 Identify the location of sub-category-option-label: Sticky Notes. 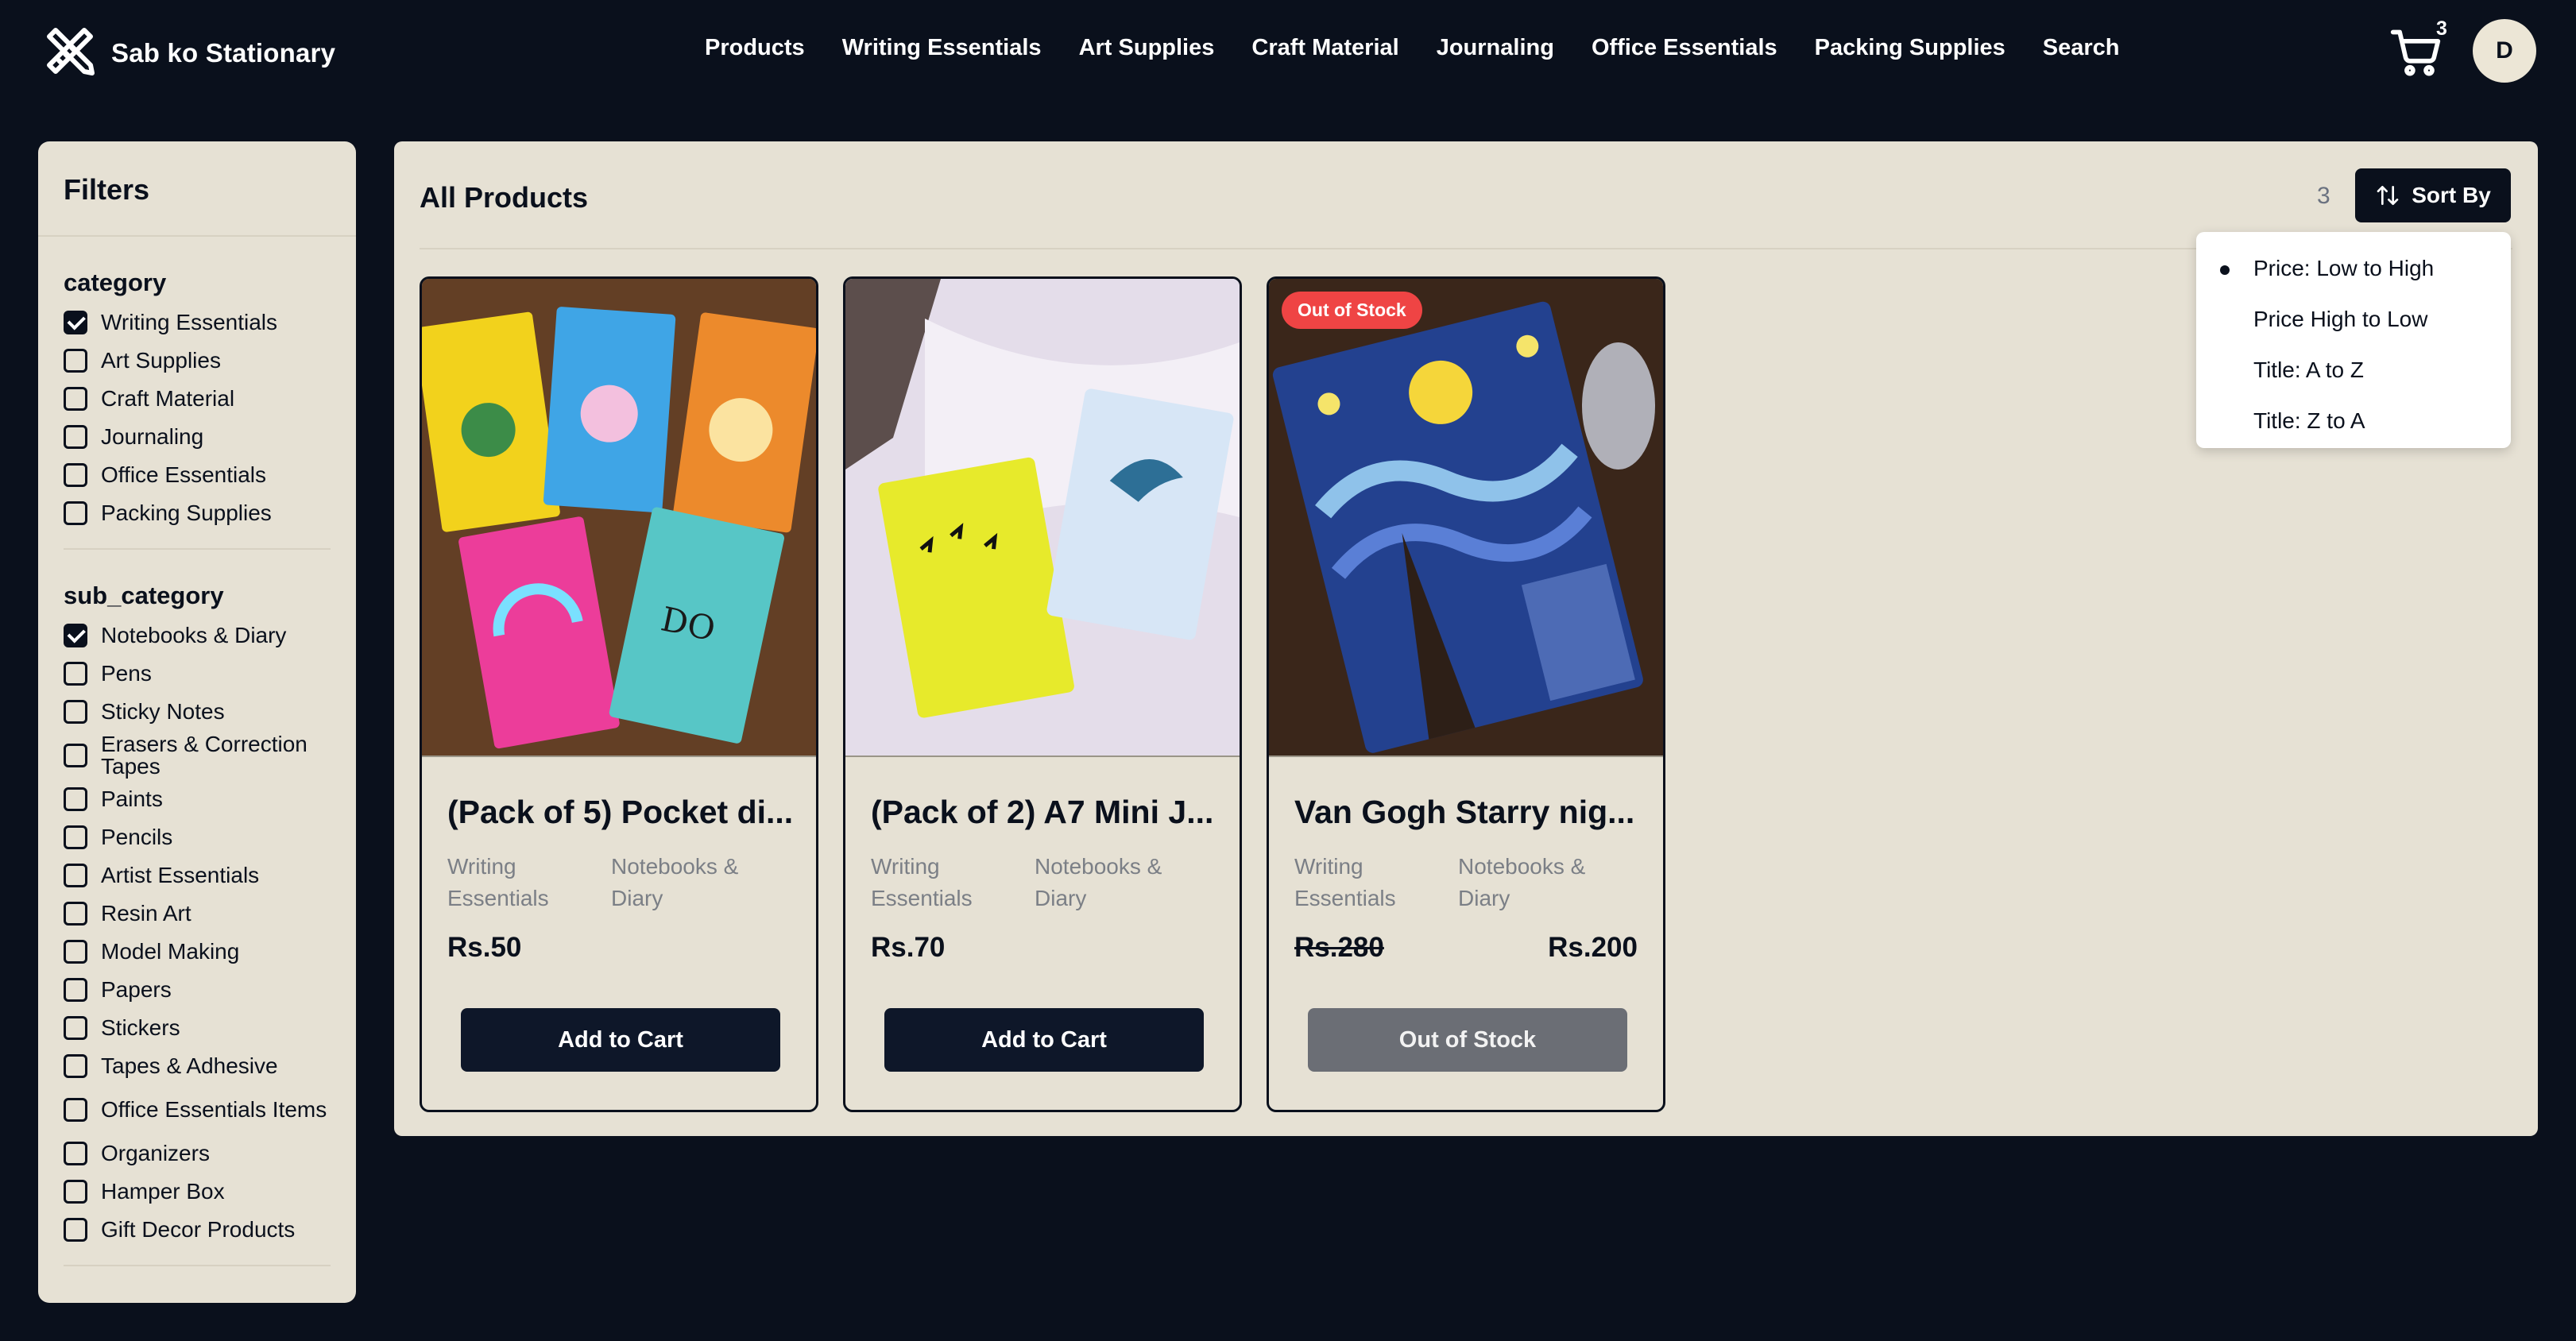
(163, 711).